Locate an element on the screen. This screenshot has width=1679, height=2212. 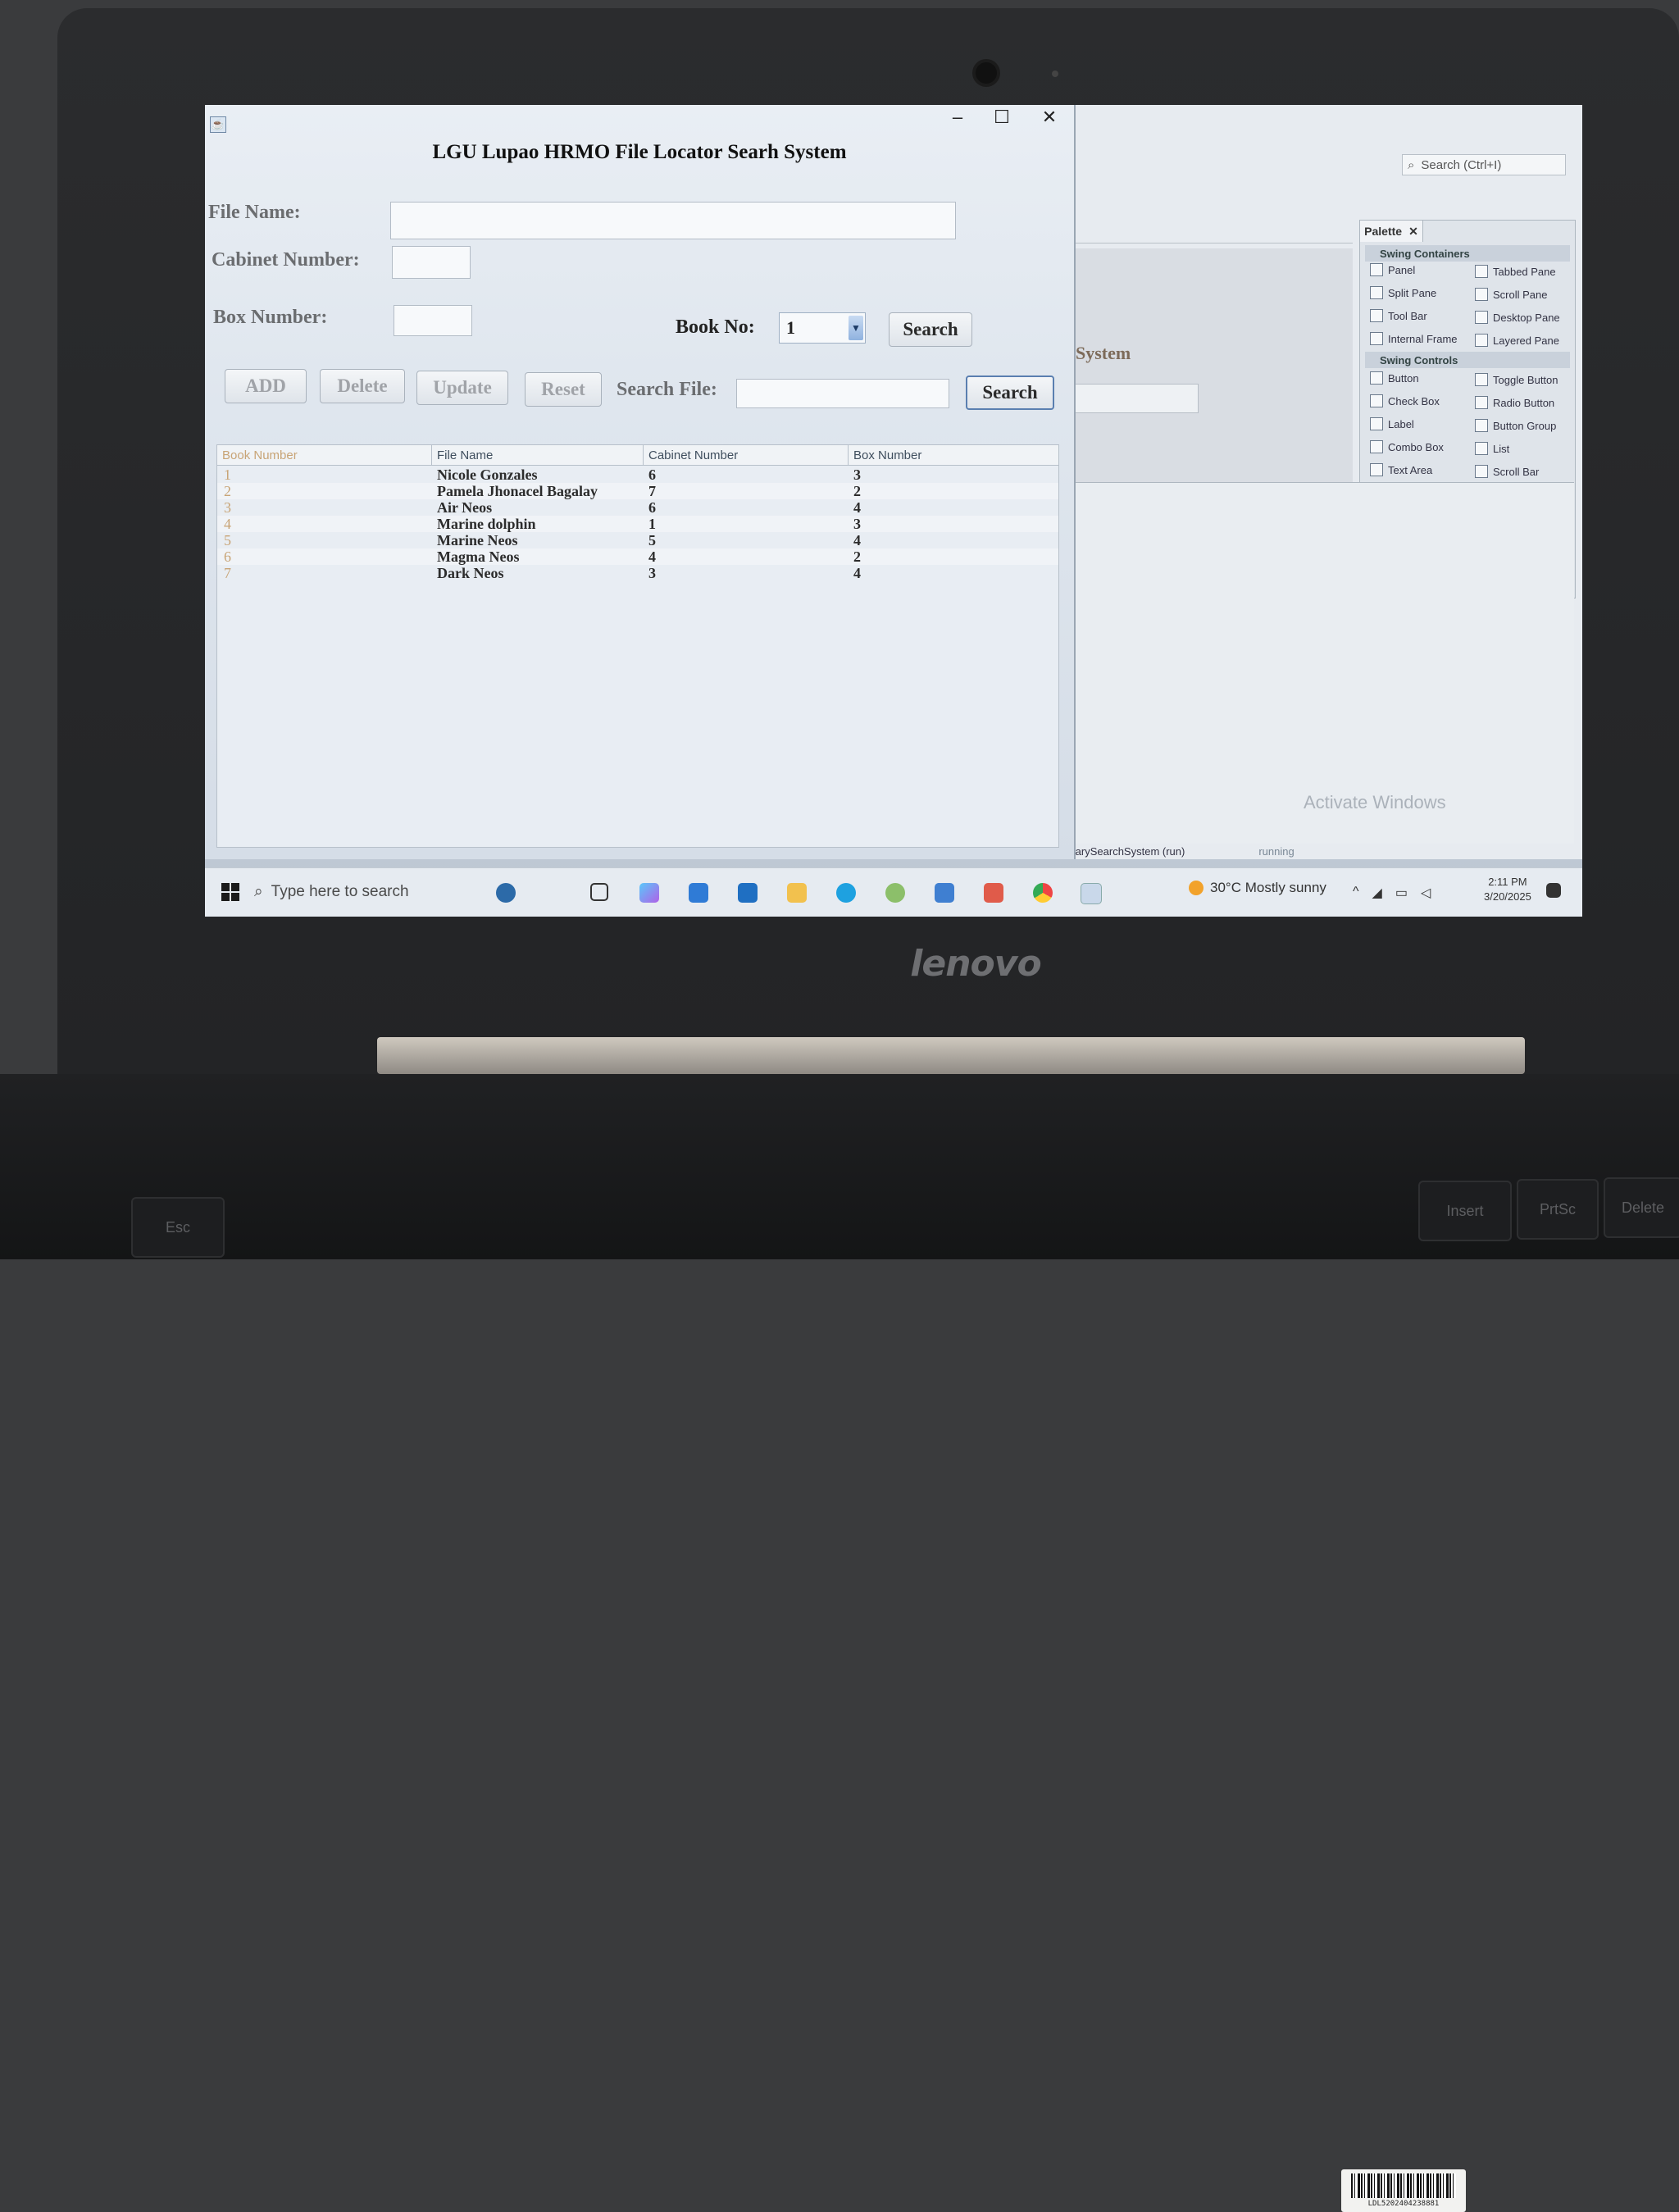
virtualbox-icon is located at coordinates (945, 893).